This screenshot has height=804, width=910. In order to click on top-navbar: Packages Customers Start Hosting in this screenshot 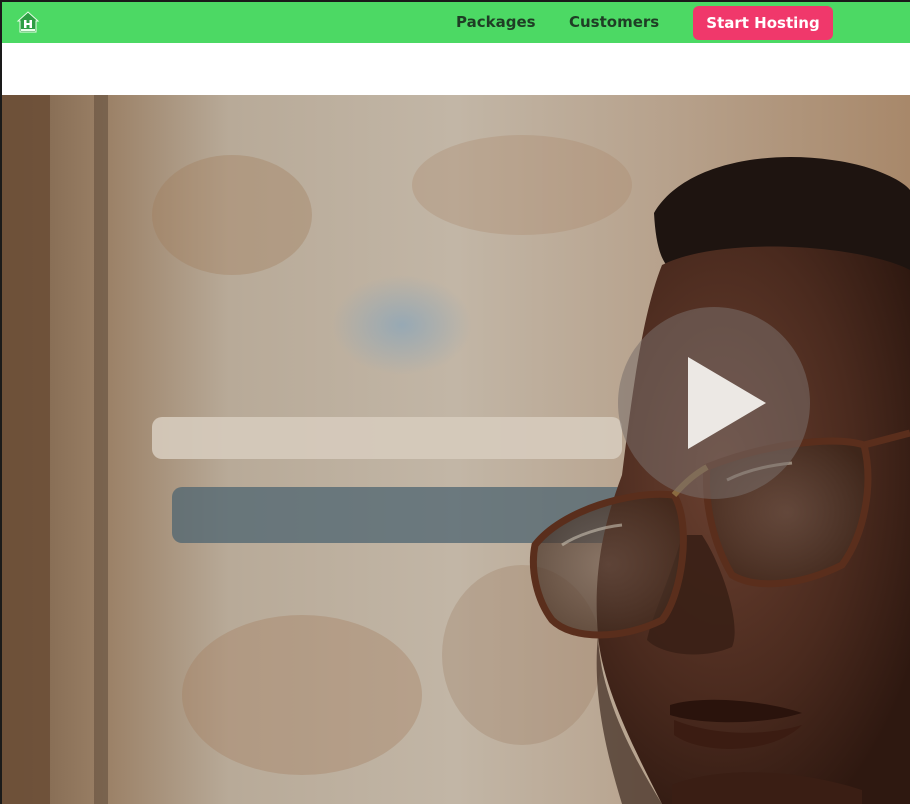, I will do `click(456, 22)`.